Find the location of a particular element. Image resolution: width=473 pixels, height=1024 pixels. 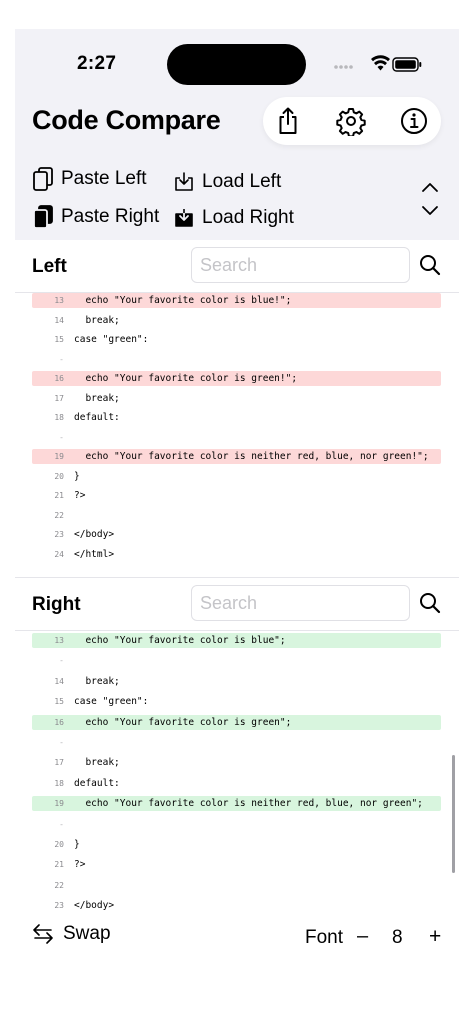

code-line: 14 break; is located at coordinates (236, 320).